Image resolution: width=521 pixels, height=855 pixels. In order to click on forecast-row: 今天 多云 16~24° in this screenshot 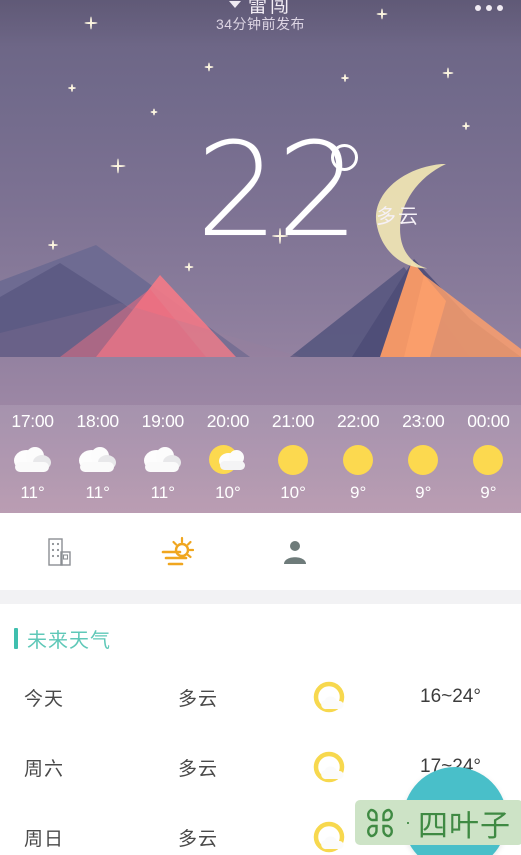, I will do `click(260, 697)`.